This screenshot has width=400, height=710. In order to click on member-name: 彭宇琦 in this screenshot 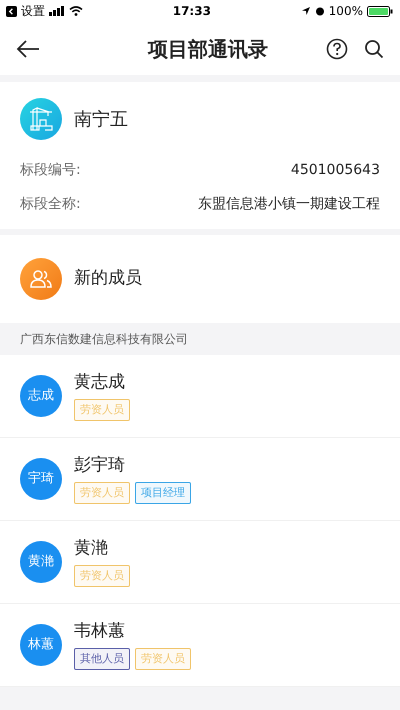, I will do `click(100, 465)`.